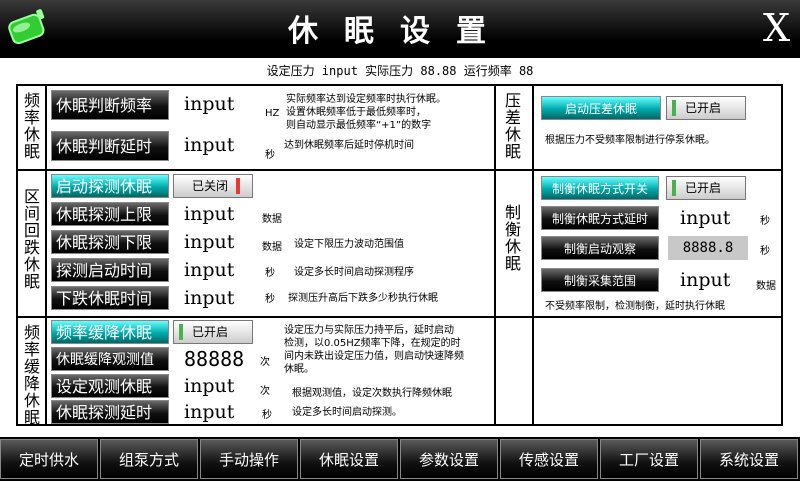  What do you see at coordinates (110, 386) in the screenshot?
I see `set-observe-sleep-label: 设定观测休眠` at bounding box center [110, 386].